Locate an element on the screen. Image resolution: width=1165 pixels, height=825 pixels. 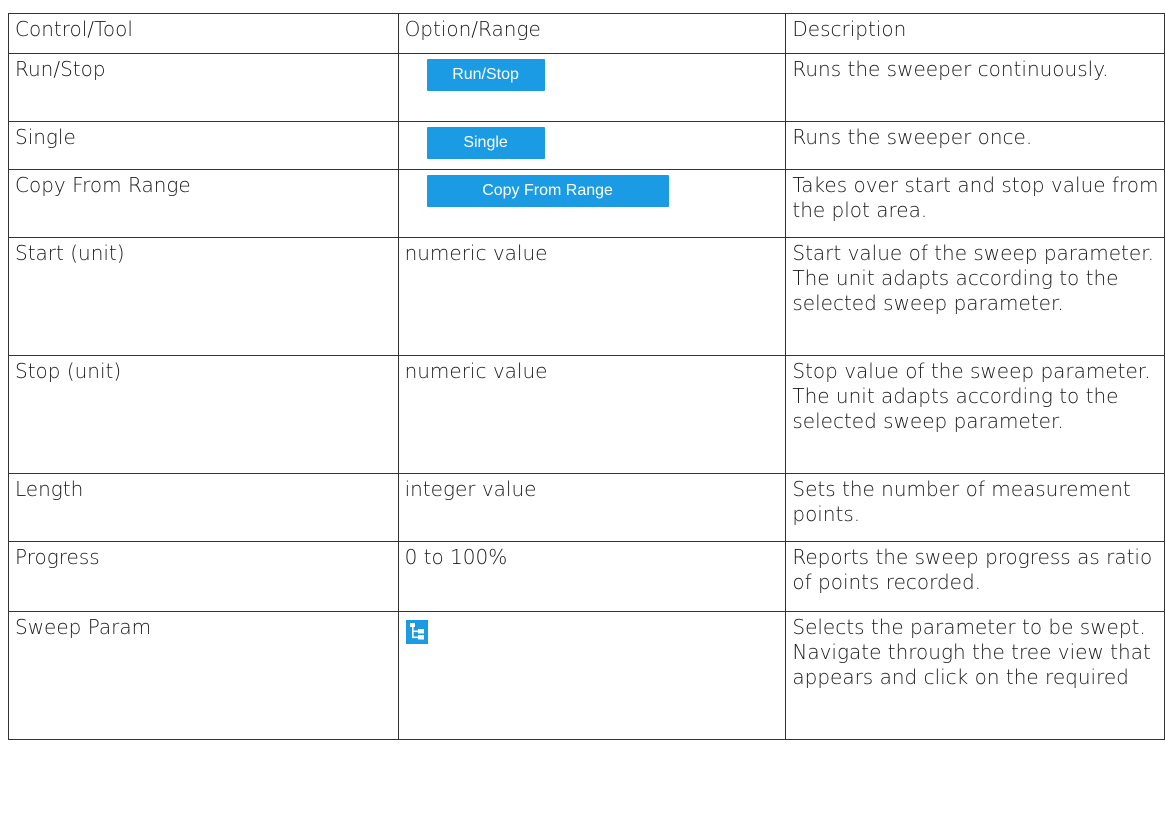
header-control-tool: Control/Tool is located at coordinates (203, 33).